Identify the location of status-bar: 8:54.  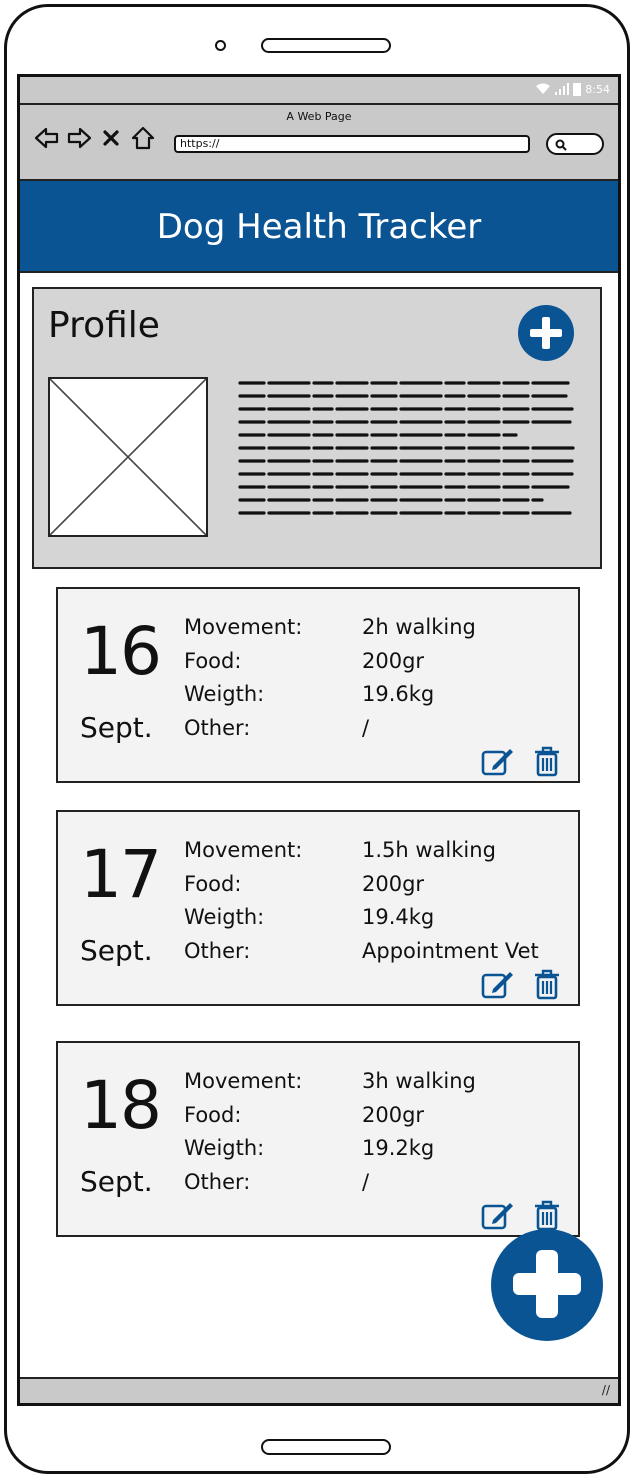
(319, 91).